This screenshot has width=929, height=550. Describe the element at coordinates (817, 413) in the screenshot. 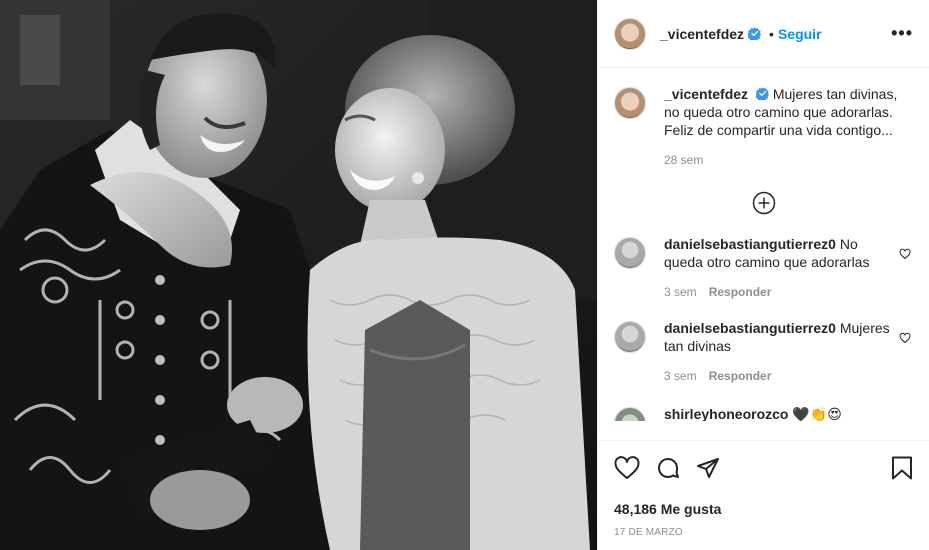

I see `comment-text: 🖤👏😍` at that location.